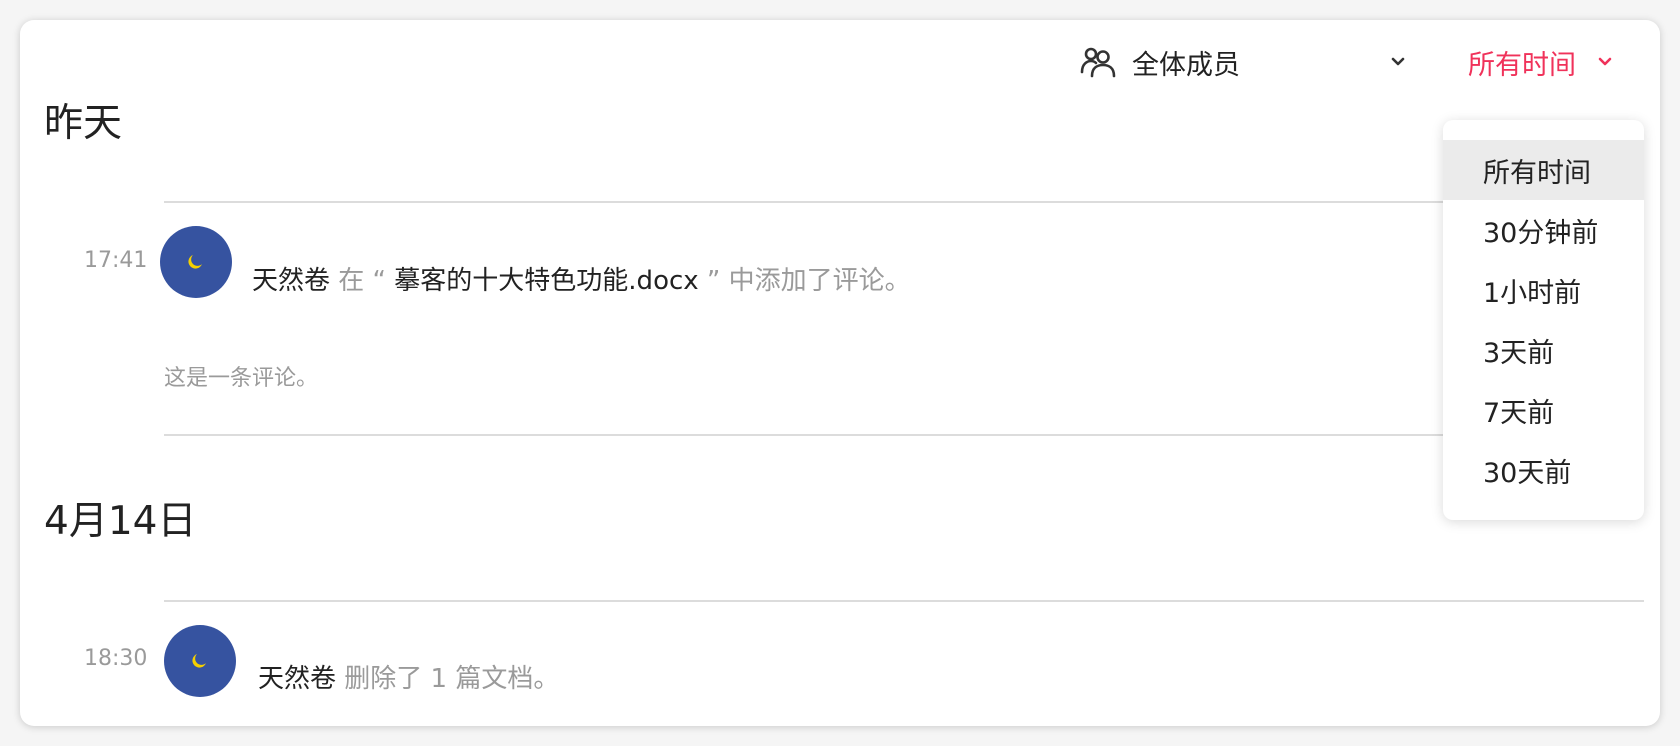  Describe the element at coordinates (1242, 62) in the screenshot. I see `member-filter-dropdown: 全体成员` at that location.